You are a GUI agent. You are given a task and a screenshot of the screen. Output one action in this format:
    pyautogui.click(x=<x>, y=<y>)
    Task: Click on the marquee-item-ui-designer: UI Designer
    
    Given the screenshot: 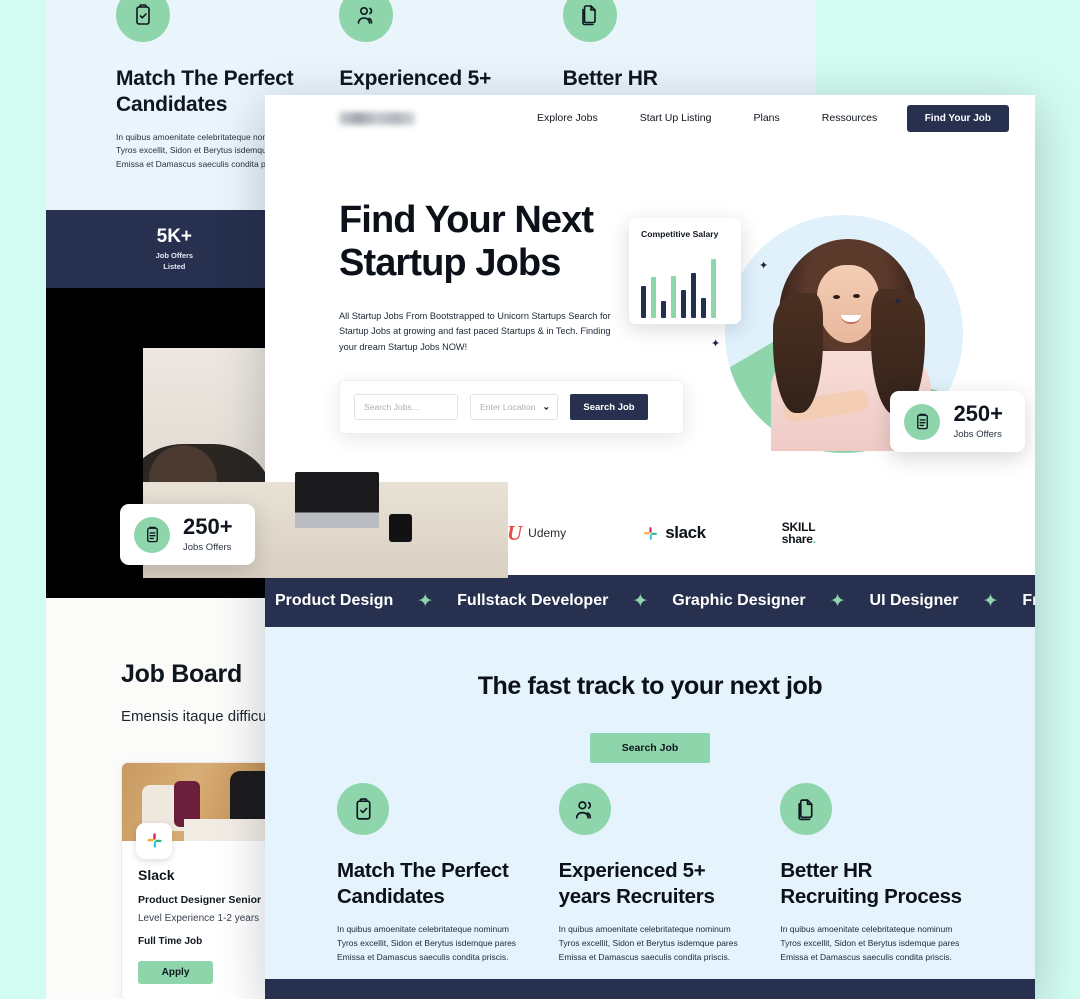 What is the action you would take?
    pyautogui.click(x=914, y=601)
    